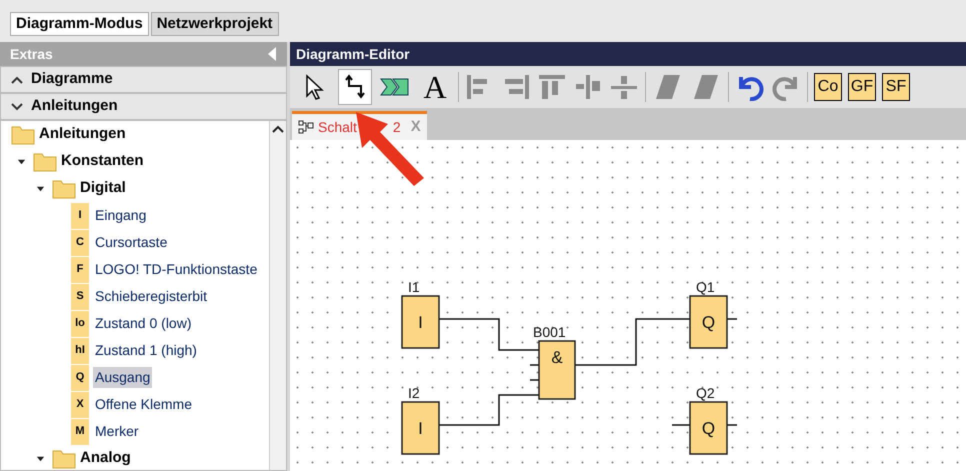 Image resolution: width=966 pixels, height=471 pixels. What do you see at coordinates (395, 87) in the screenshot?
I see `block-arrows-icon` at bounding box center [395, 87].